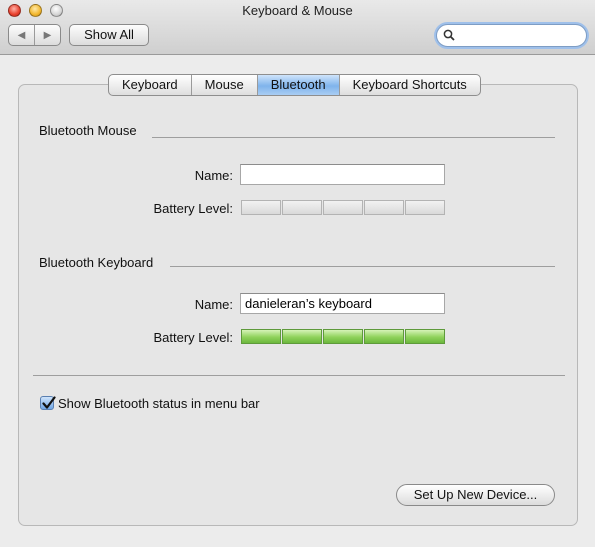  I want to click on search-input, so click(511, 35).